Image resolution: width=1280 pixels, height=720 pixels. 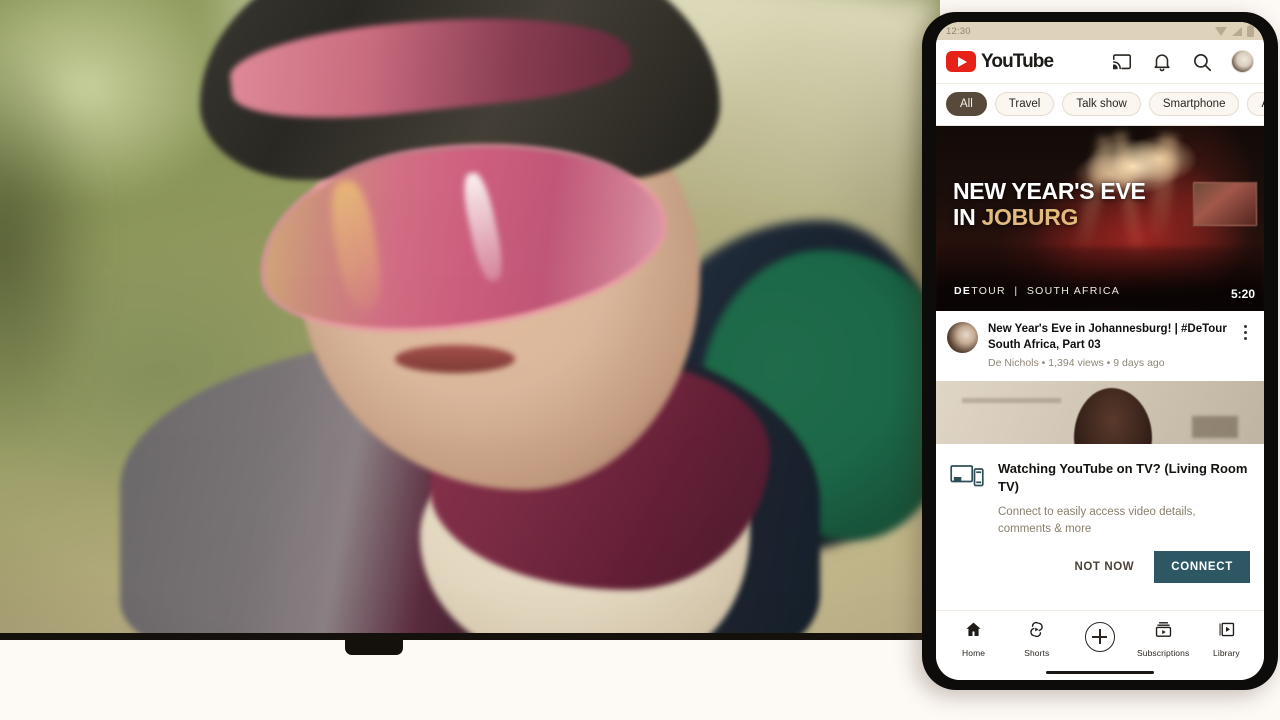 What do you see at coordinates (1100, 31) in the screenshot?
I see `status-bar: 12:30` at bounding box center [1100, 31].